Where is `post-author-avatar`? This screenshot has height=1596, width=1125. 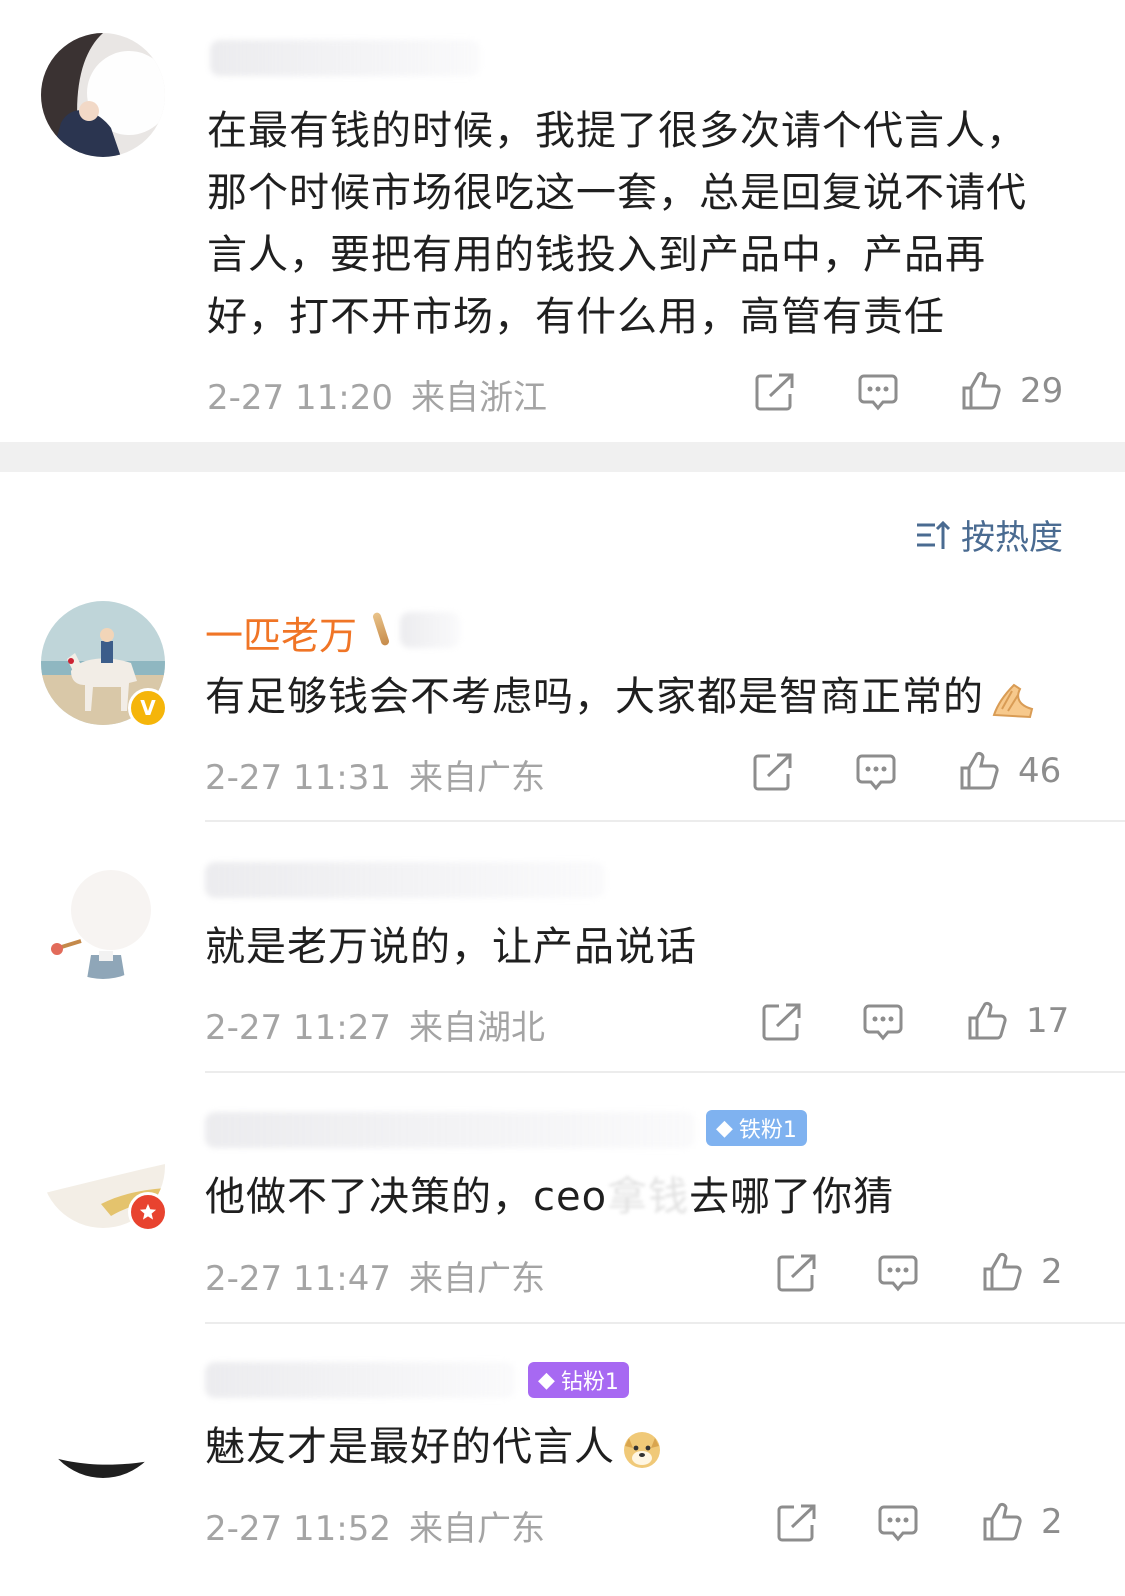
post-author-avatar is located at coordinates (103, 95).